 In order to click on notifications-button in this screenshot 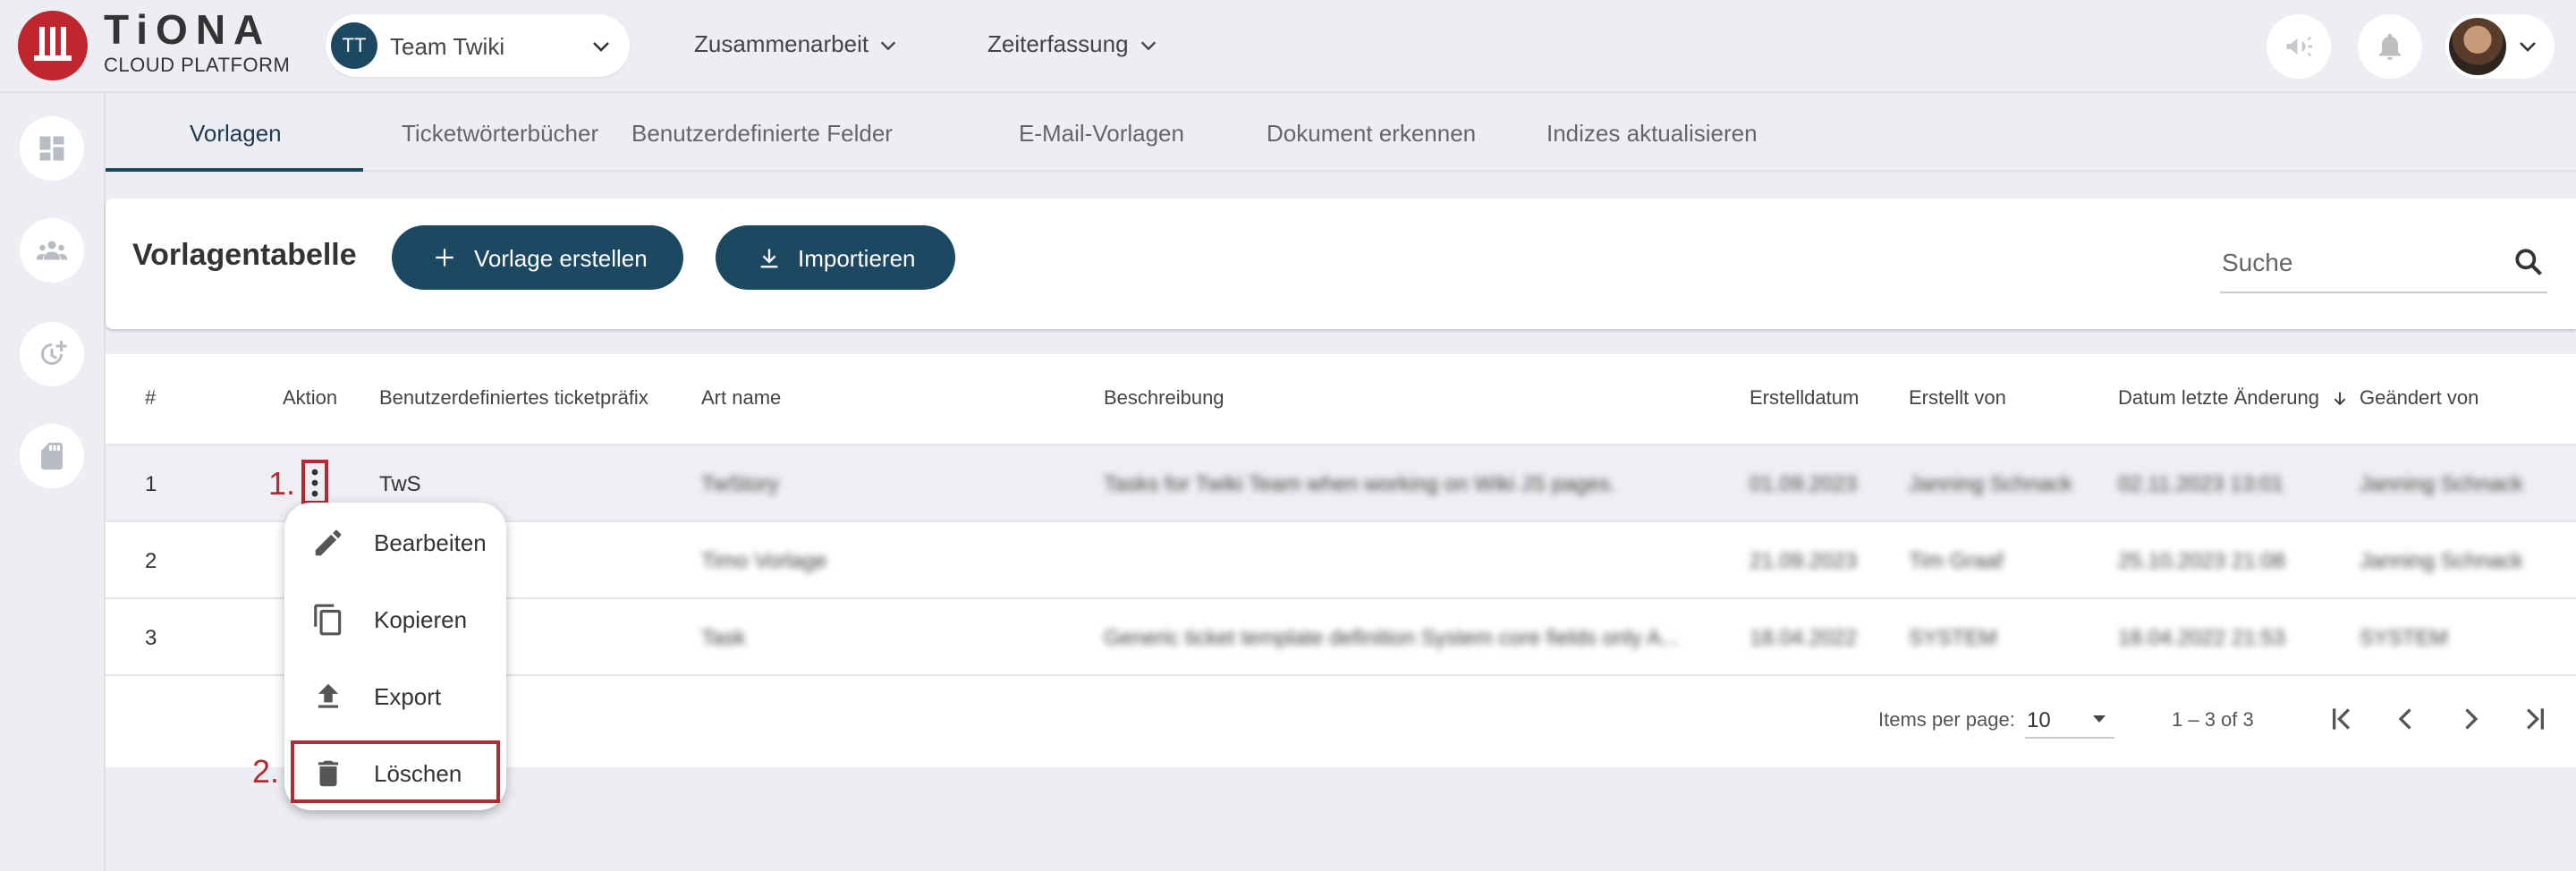, I will do `click(2390, 46)`.